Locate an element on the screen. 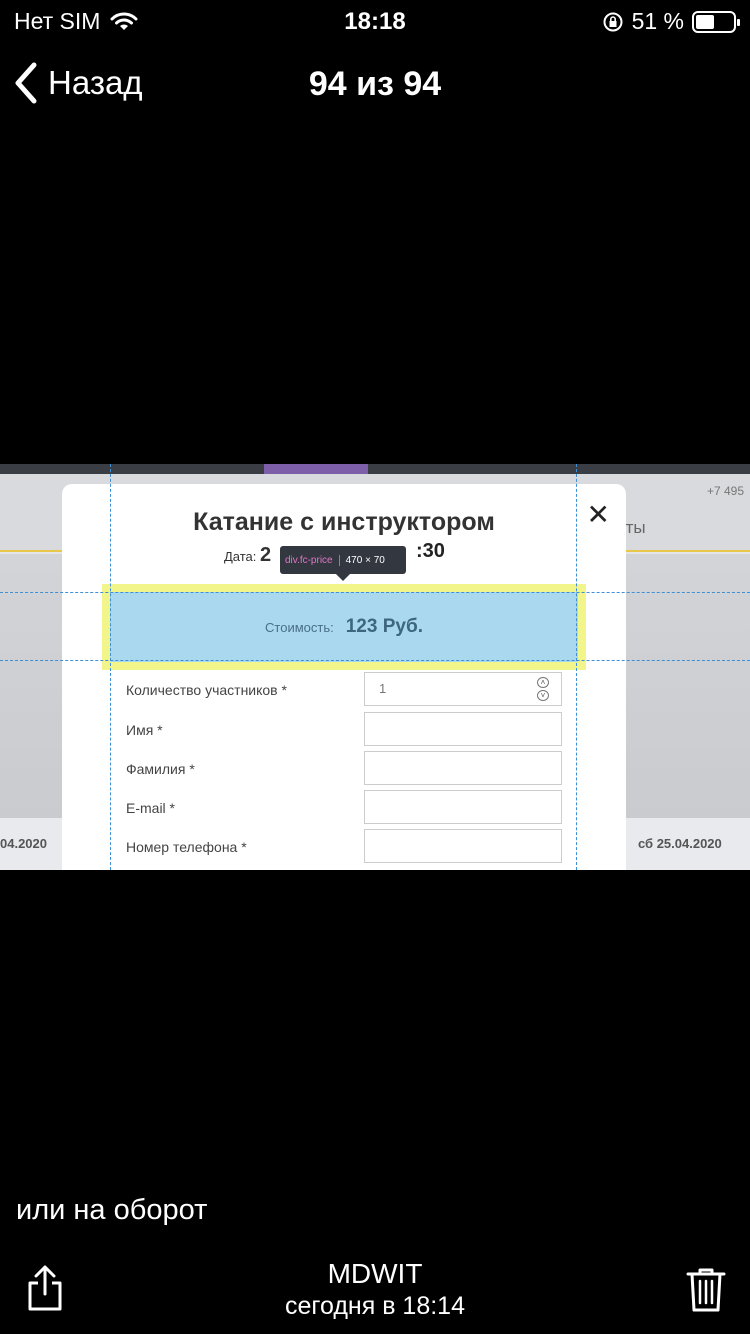  stepper-up-icon: ˄ is located at coordinates (543, 682).